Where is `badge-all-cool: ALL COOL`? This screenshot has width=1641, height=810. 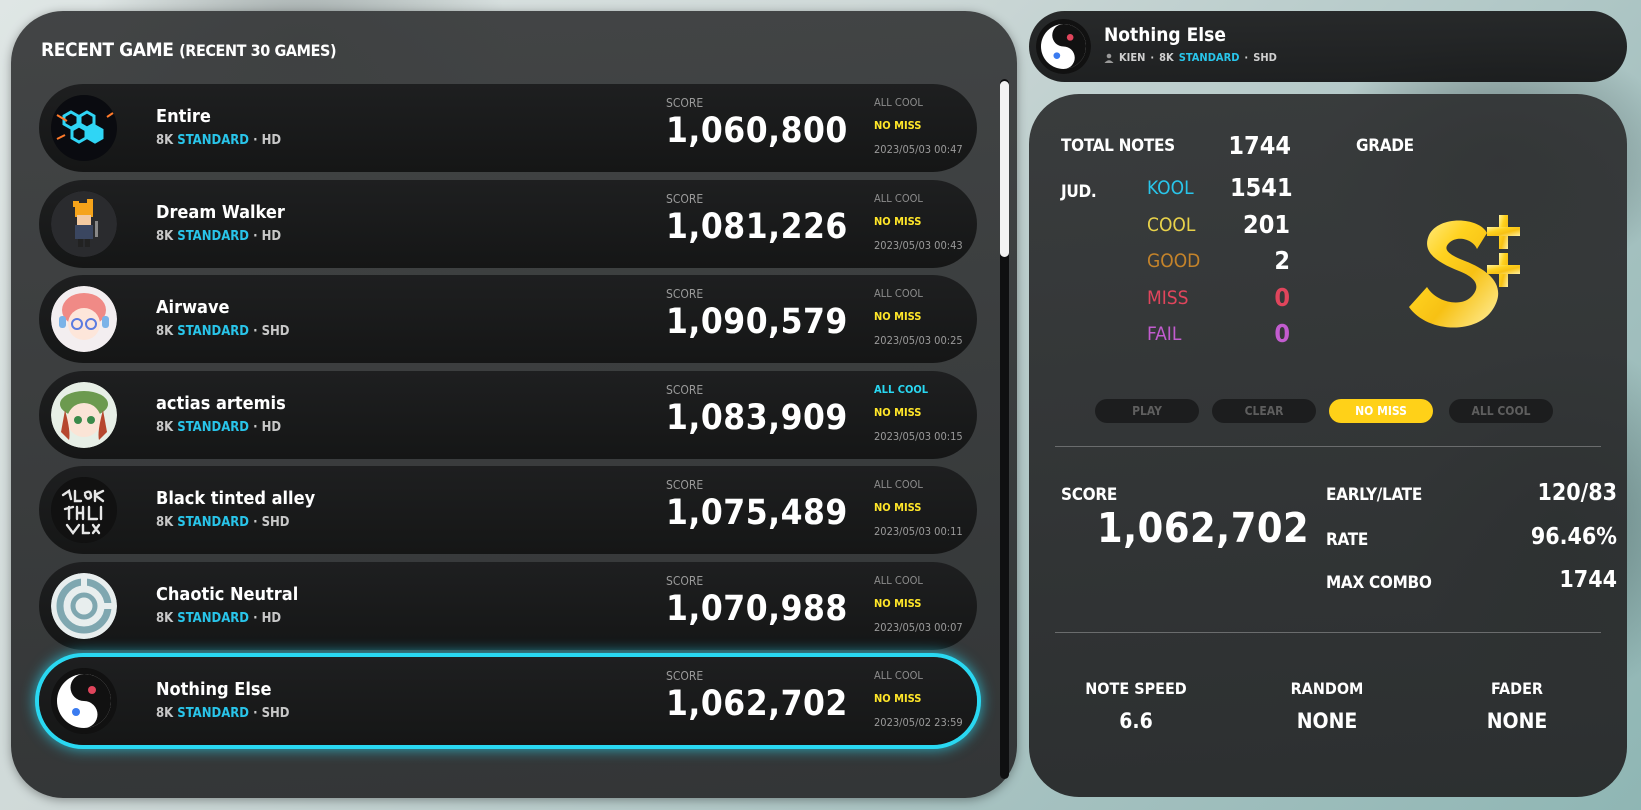 badge-all-cool: ALL COOL is located at coordinates (1501, 411).